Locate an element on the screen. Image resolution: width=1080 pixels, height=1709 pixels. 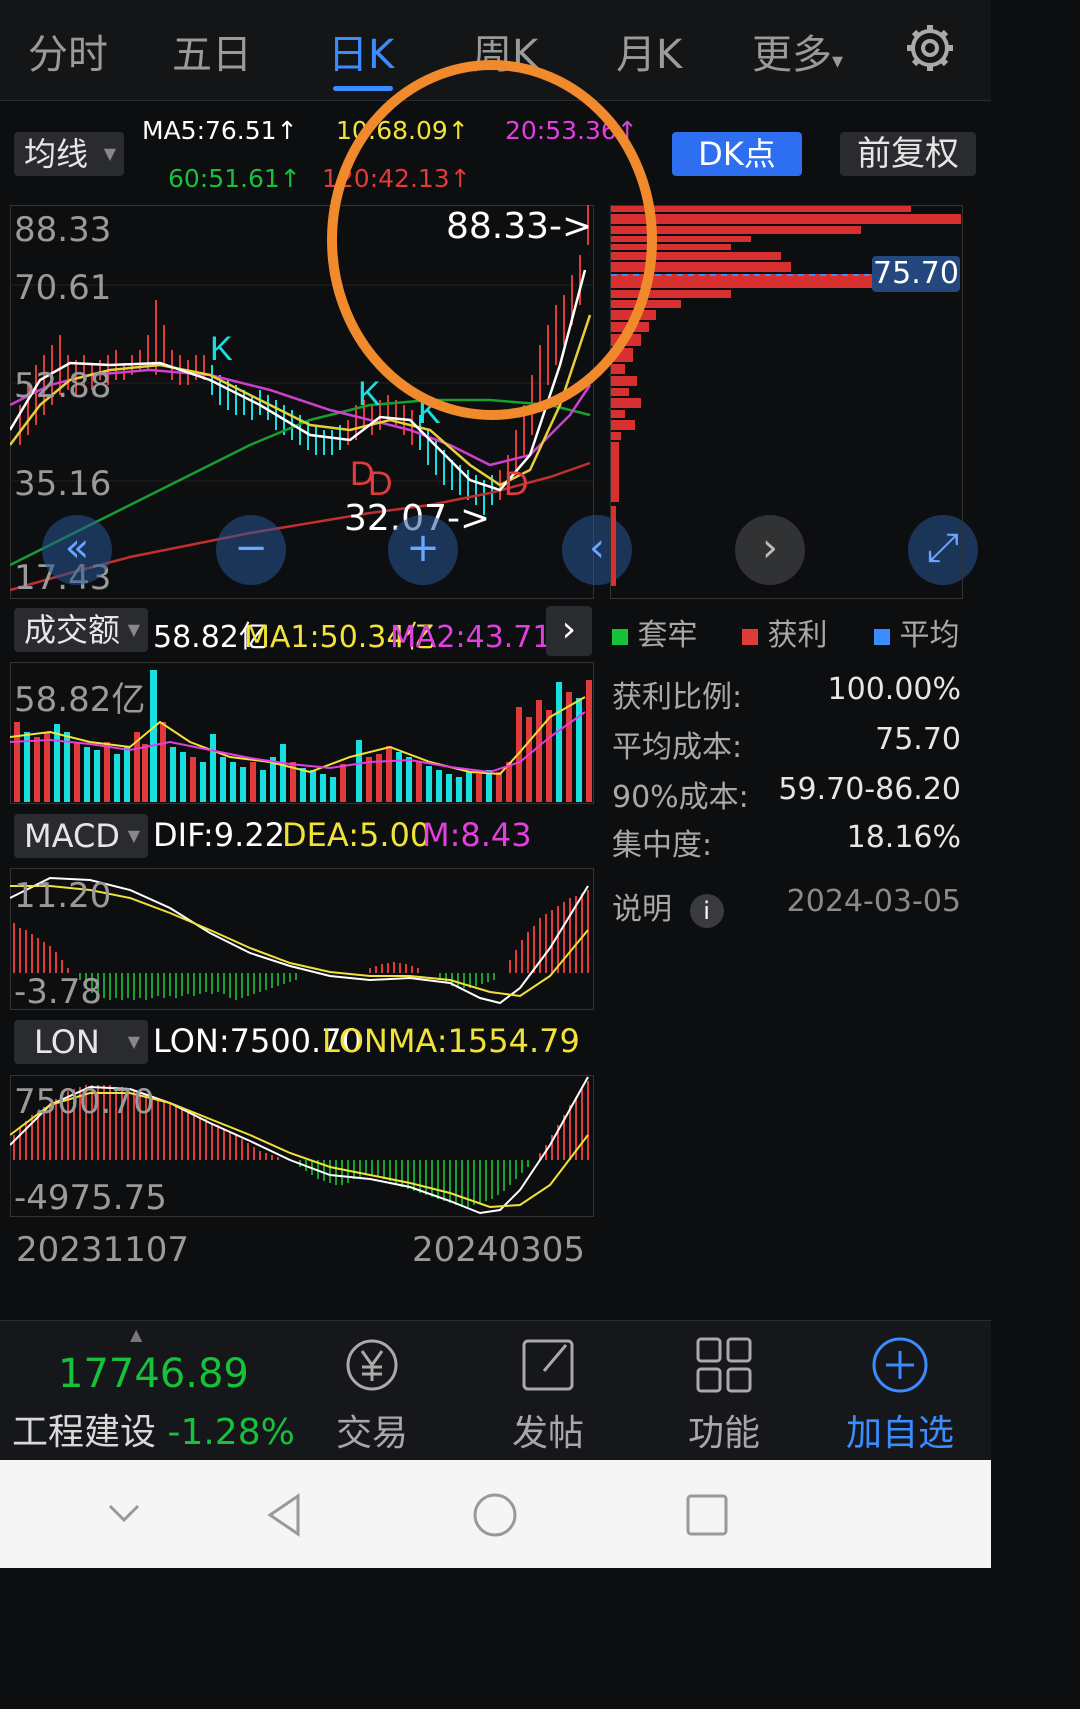
legend-swatch-green is located at coordinates (620, 637).